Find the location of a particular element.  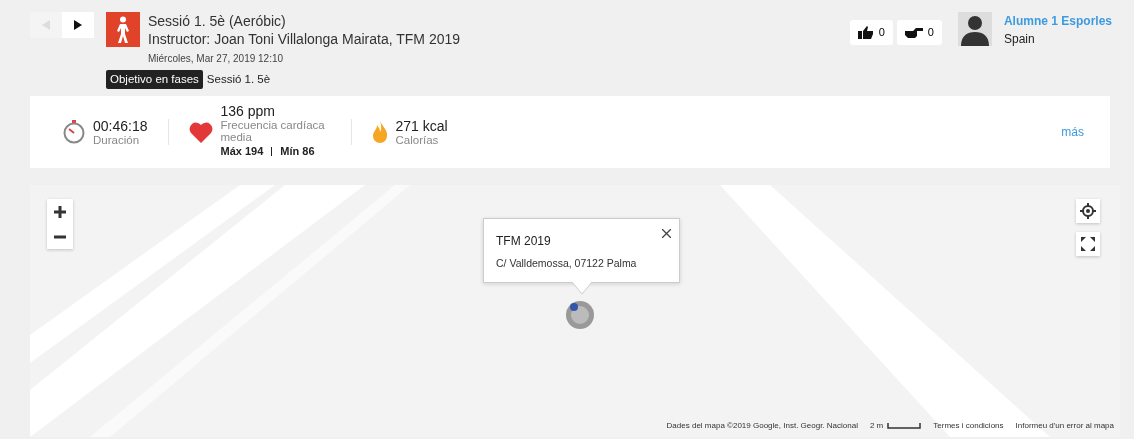

session-title: Sessió 1. 5è (Aeróbic) is located at coordinates (217, 21).